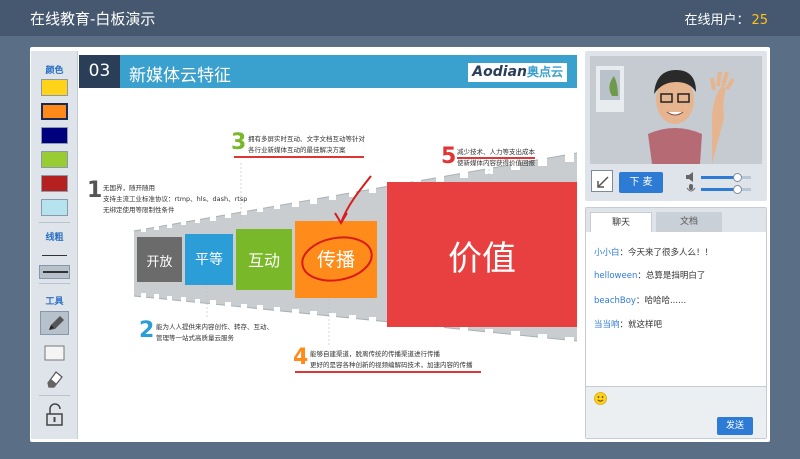 This screenshot has height=459, width=800. What do you see at coordinates (607, 253) in the screenshot?
I see `chat-username: 小小白` at bounding box center [607, 253].